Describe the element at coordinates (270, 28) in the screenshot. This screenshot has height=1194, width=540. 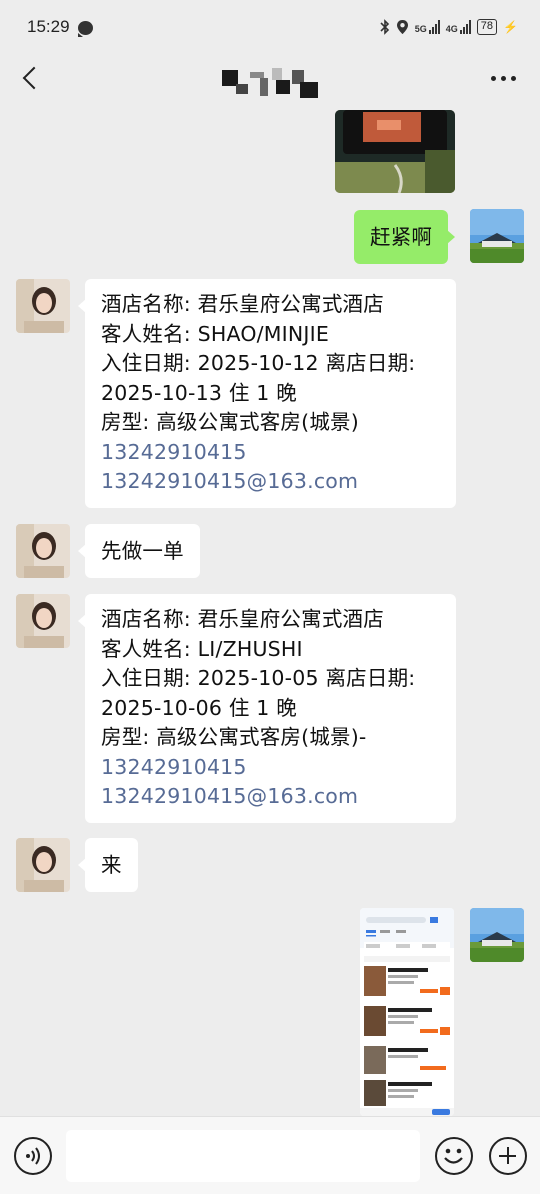
I see `status-bar: 15:29 5G 4G 78 ⚡` at that location.